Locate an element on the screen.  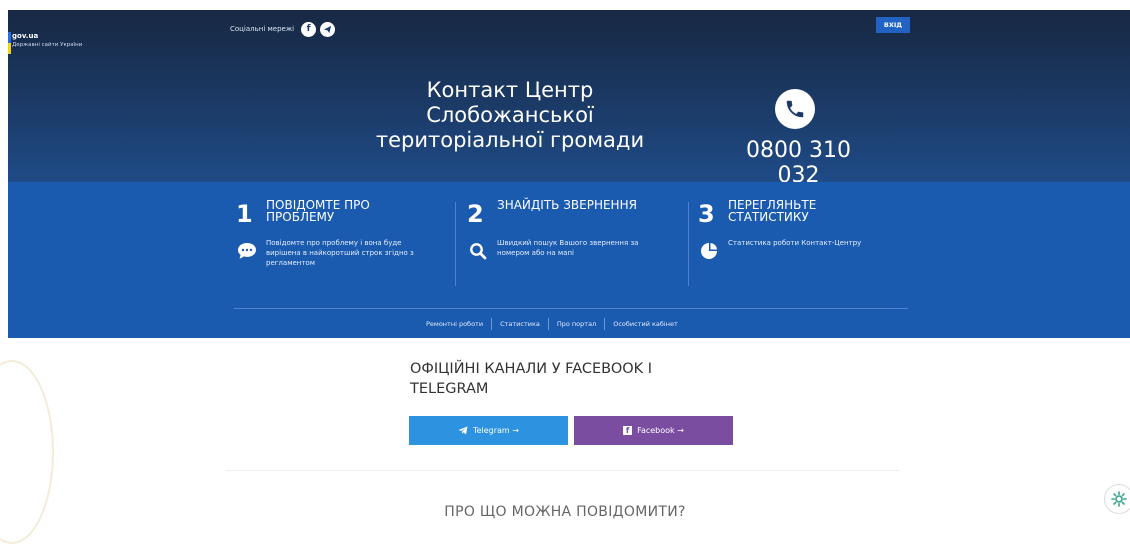
phone-icon is located at coordinates (795, 109).